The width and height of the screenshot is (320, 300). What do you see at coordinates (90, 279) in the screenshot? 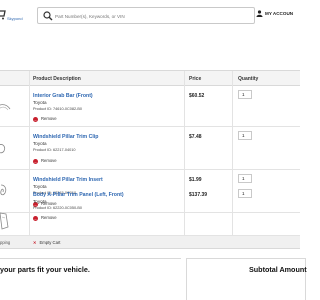
I see `fitment-panel: your parts fit your vehicle.` at bounding box center [90, 279].